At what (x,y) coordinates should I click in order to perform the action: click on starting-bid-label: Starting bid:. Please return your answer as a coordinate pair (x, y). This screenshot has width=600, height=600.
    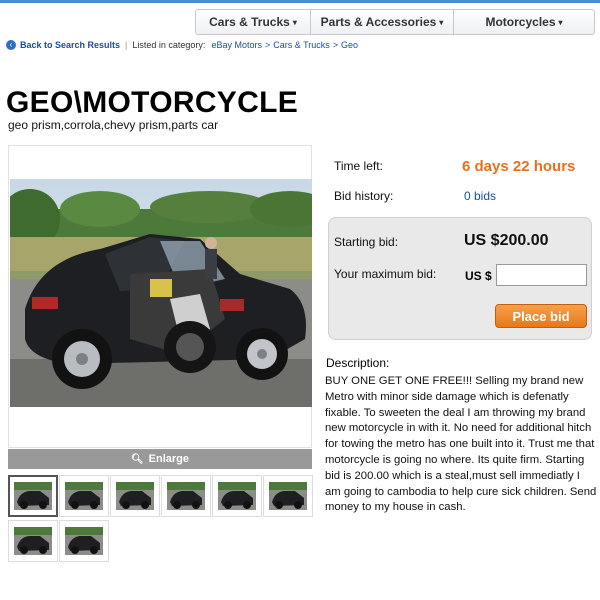
    Looking at the image, I should click on (366, 242).